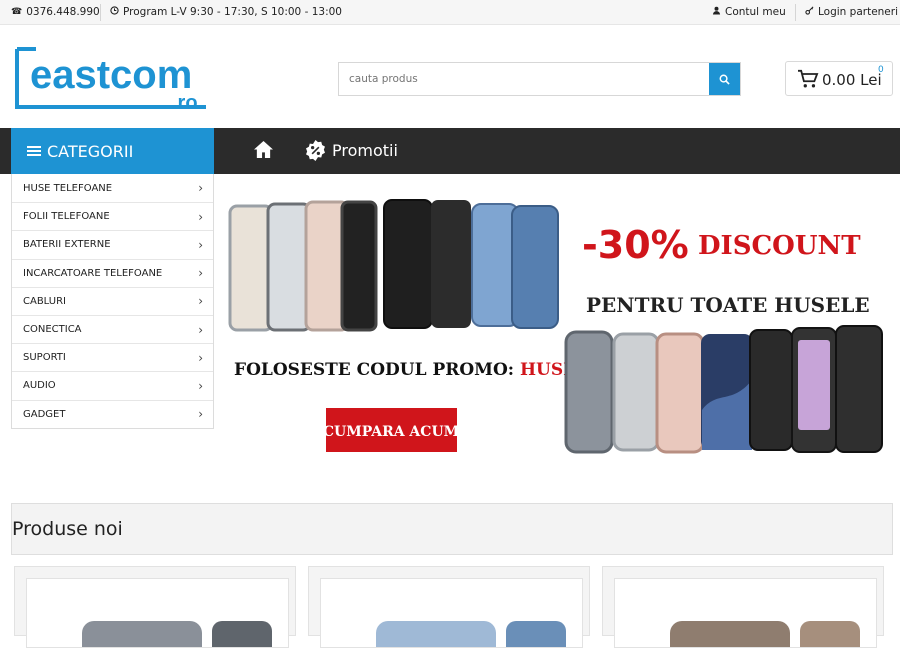 Image resolution: width=900 pixels, height=648 pixels. Describe the element at coordinates (185, 101) in the screenshot. I see `logo-suffix: .ro` at that location.